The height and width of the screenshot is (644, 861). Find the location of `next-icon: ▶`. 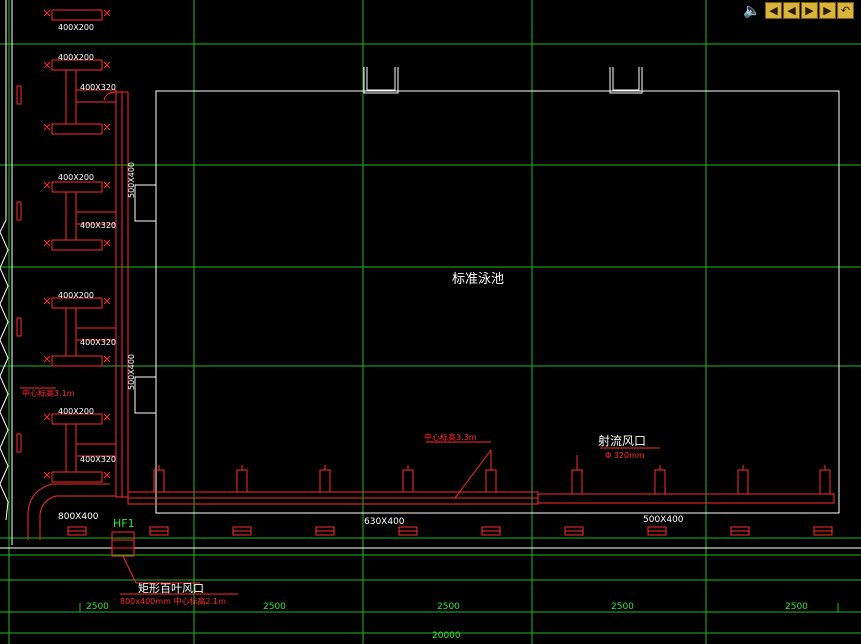

next-icon: ▶ is located at coordinates (809, 10).